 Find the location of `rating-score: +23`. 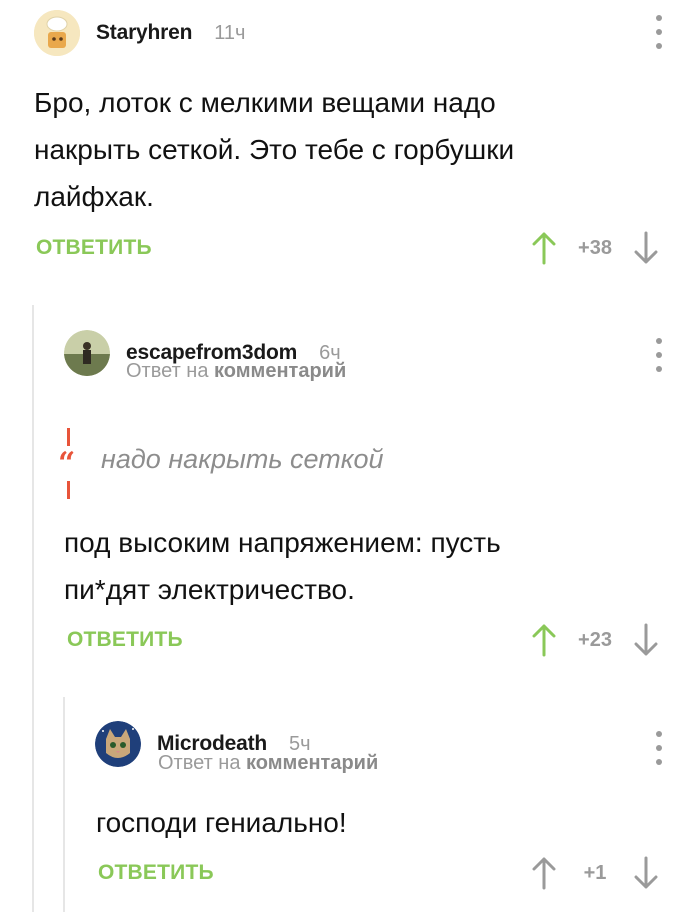

rating-score: +23 is located at coordinates (595, 639).